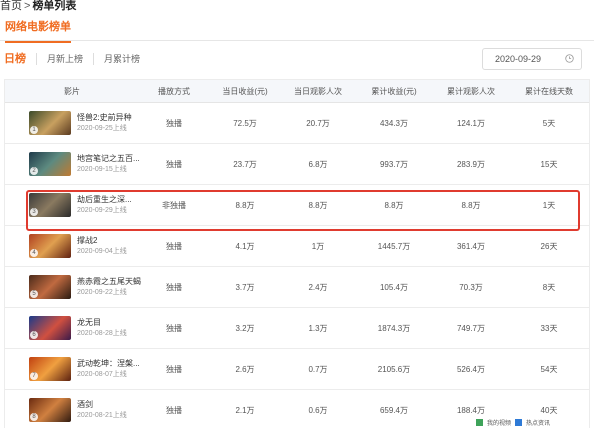 This screenshot has width=600, height=428. I want to click on daily-viewers-cell: 20.7万, so click(318, 123).